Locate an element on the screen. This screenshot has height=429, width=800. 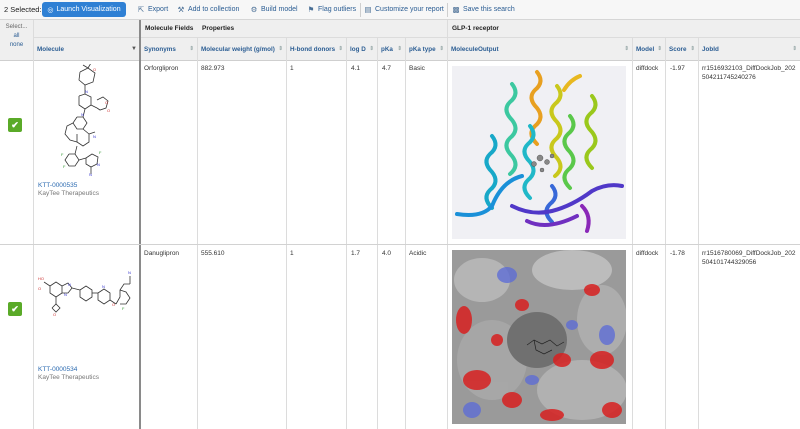
flag-outliers-label: Flag outliers is located at coordinates (337, 9).